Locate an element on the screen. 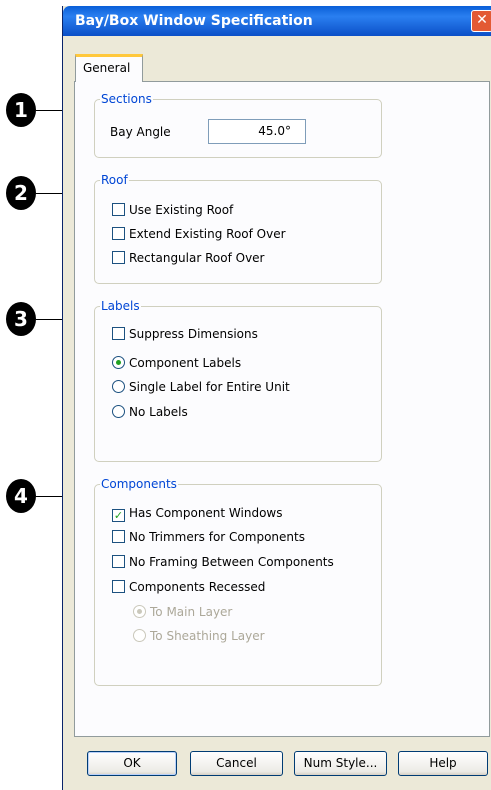 Image resolution: width=491 pixels, height=790 pixels. bay-angle-label: Bay Angle is located at coordinates (140, 132).